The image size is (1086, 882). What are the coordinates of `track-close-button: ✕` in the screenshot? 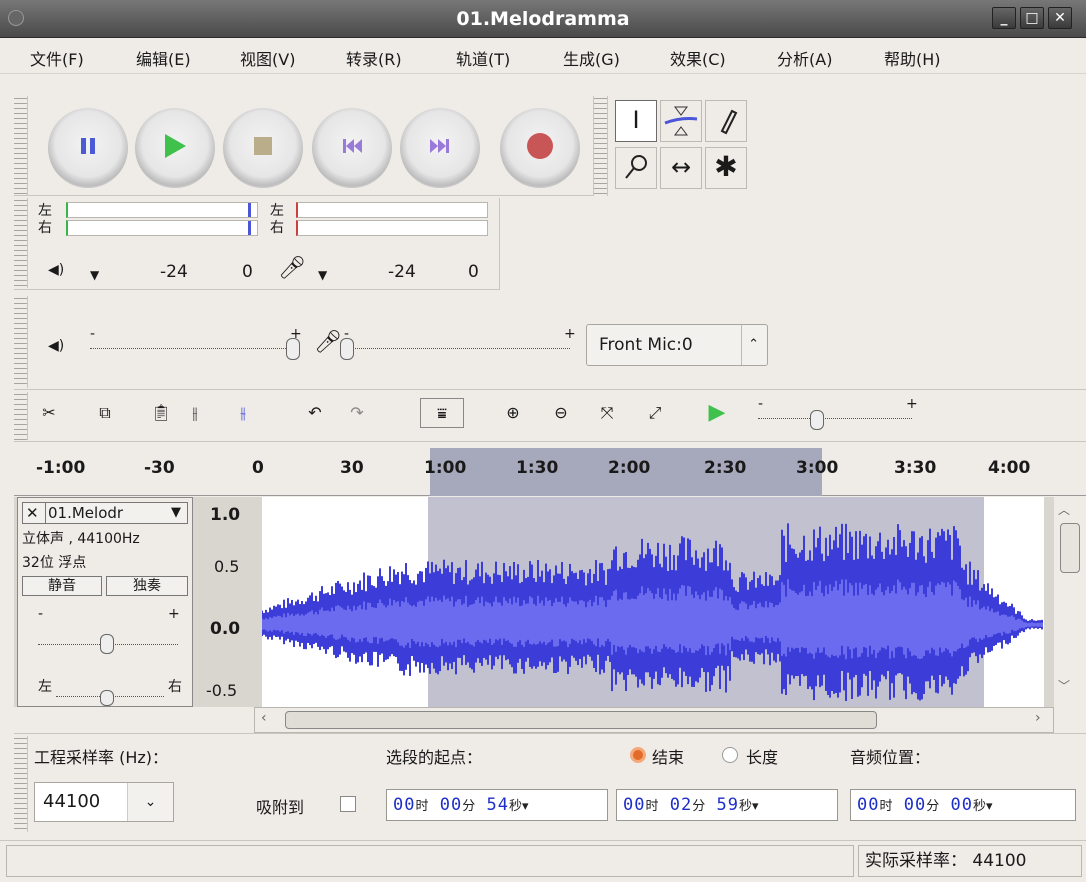 It's located at (32, 513).